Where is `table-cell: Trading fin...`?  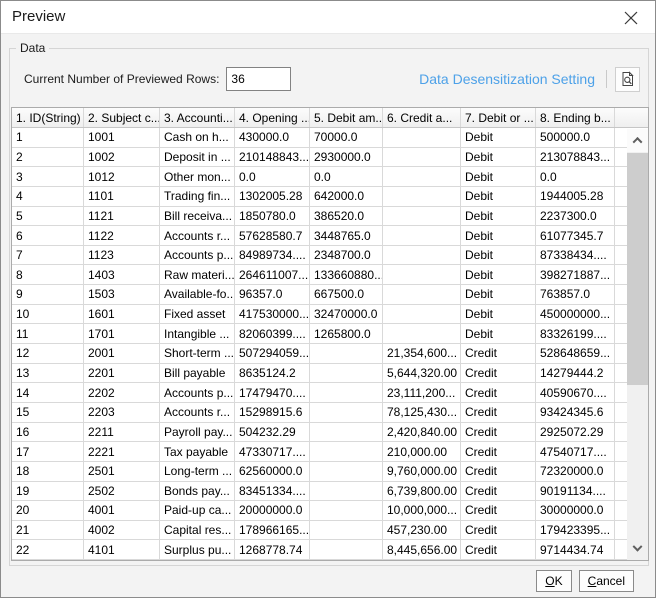 table-cell: Trading fin... is located at coordinates (197, 196).